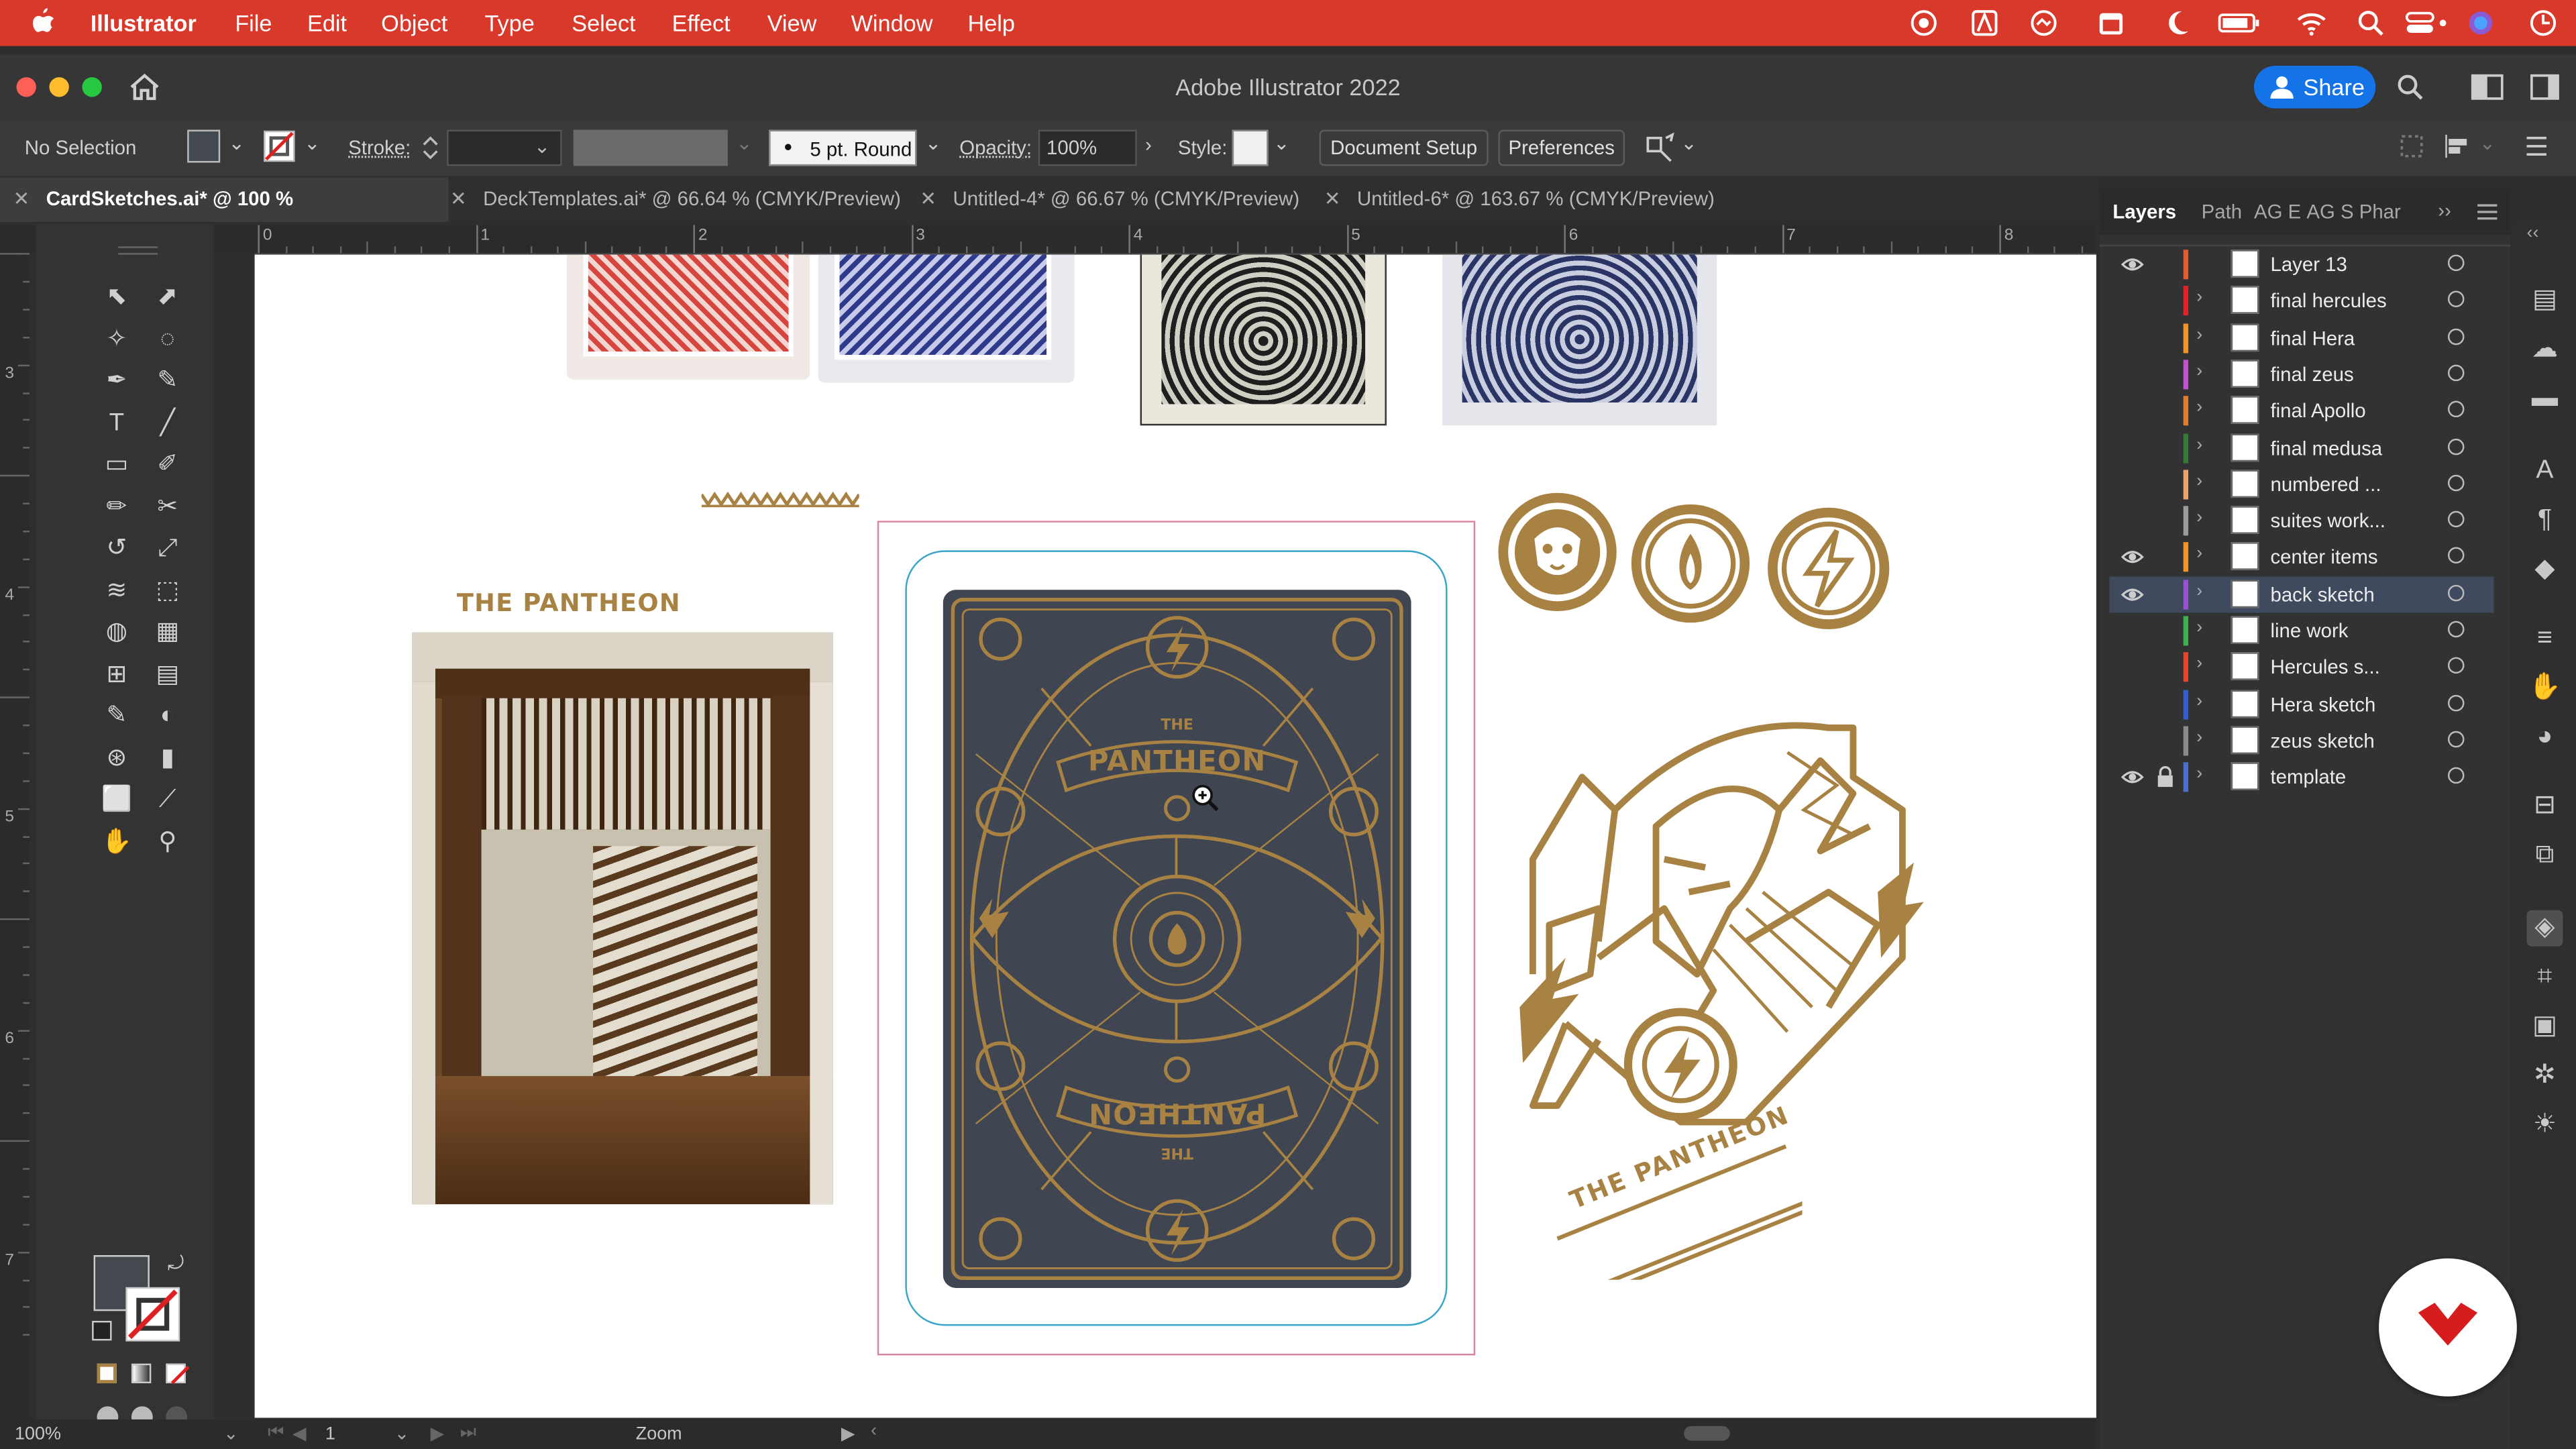 Image resolution: width=2576 pixels, height=1449 pixels. What do you see at coordinates (116, 716) in the screenshot?
I see `eyedropper-icon: ✎` at bounding box center [116, 716].